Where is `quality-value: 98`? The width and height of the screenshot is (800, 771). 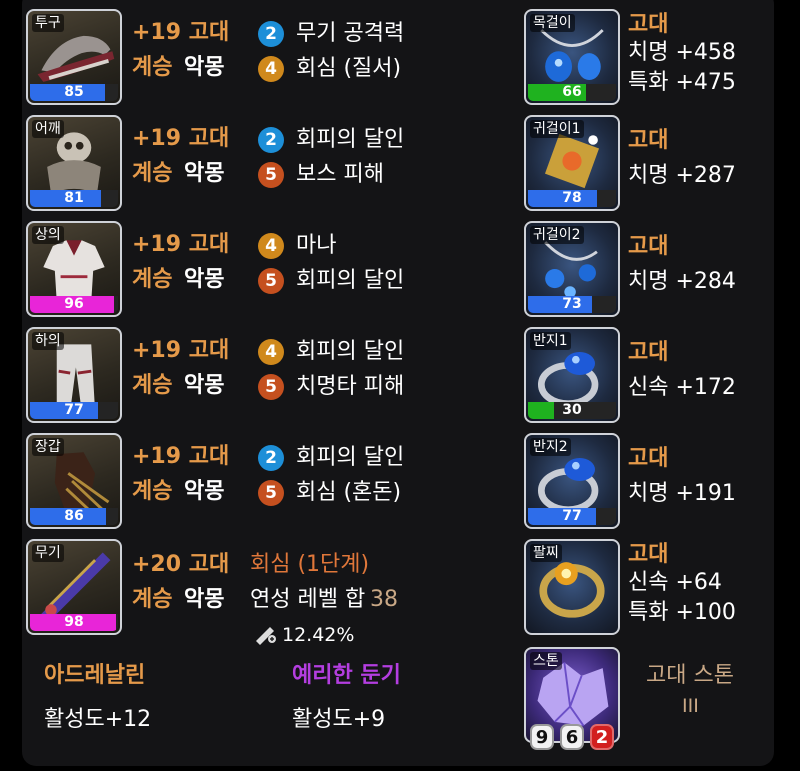
quality-value: 98 is located at coordinates (74, 622).